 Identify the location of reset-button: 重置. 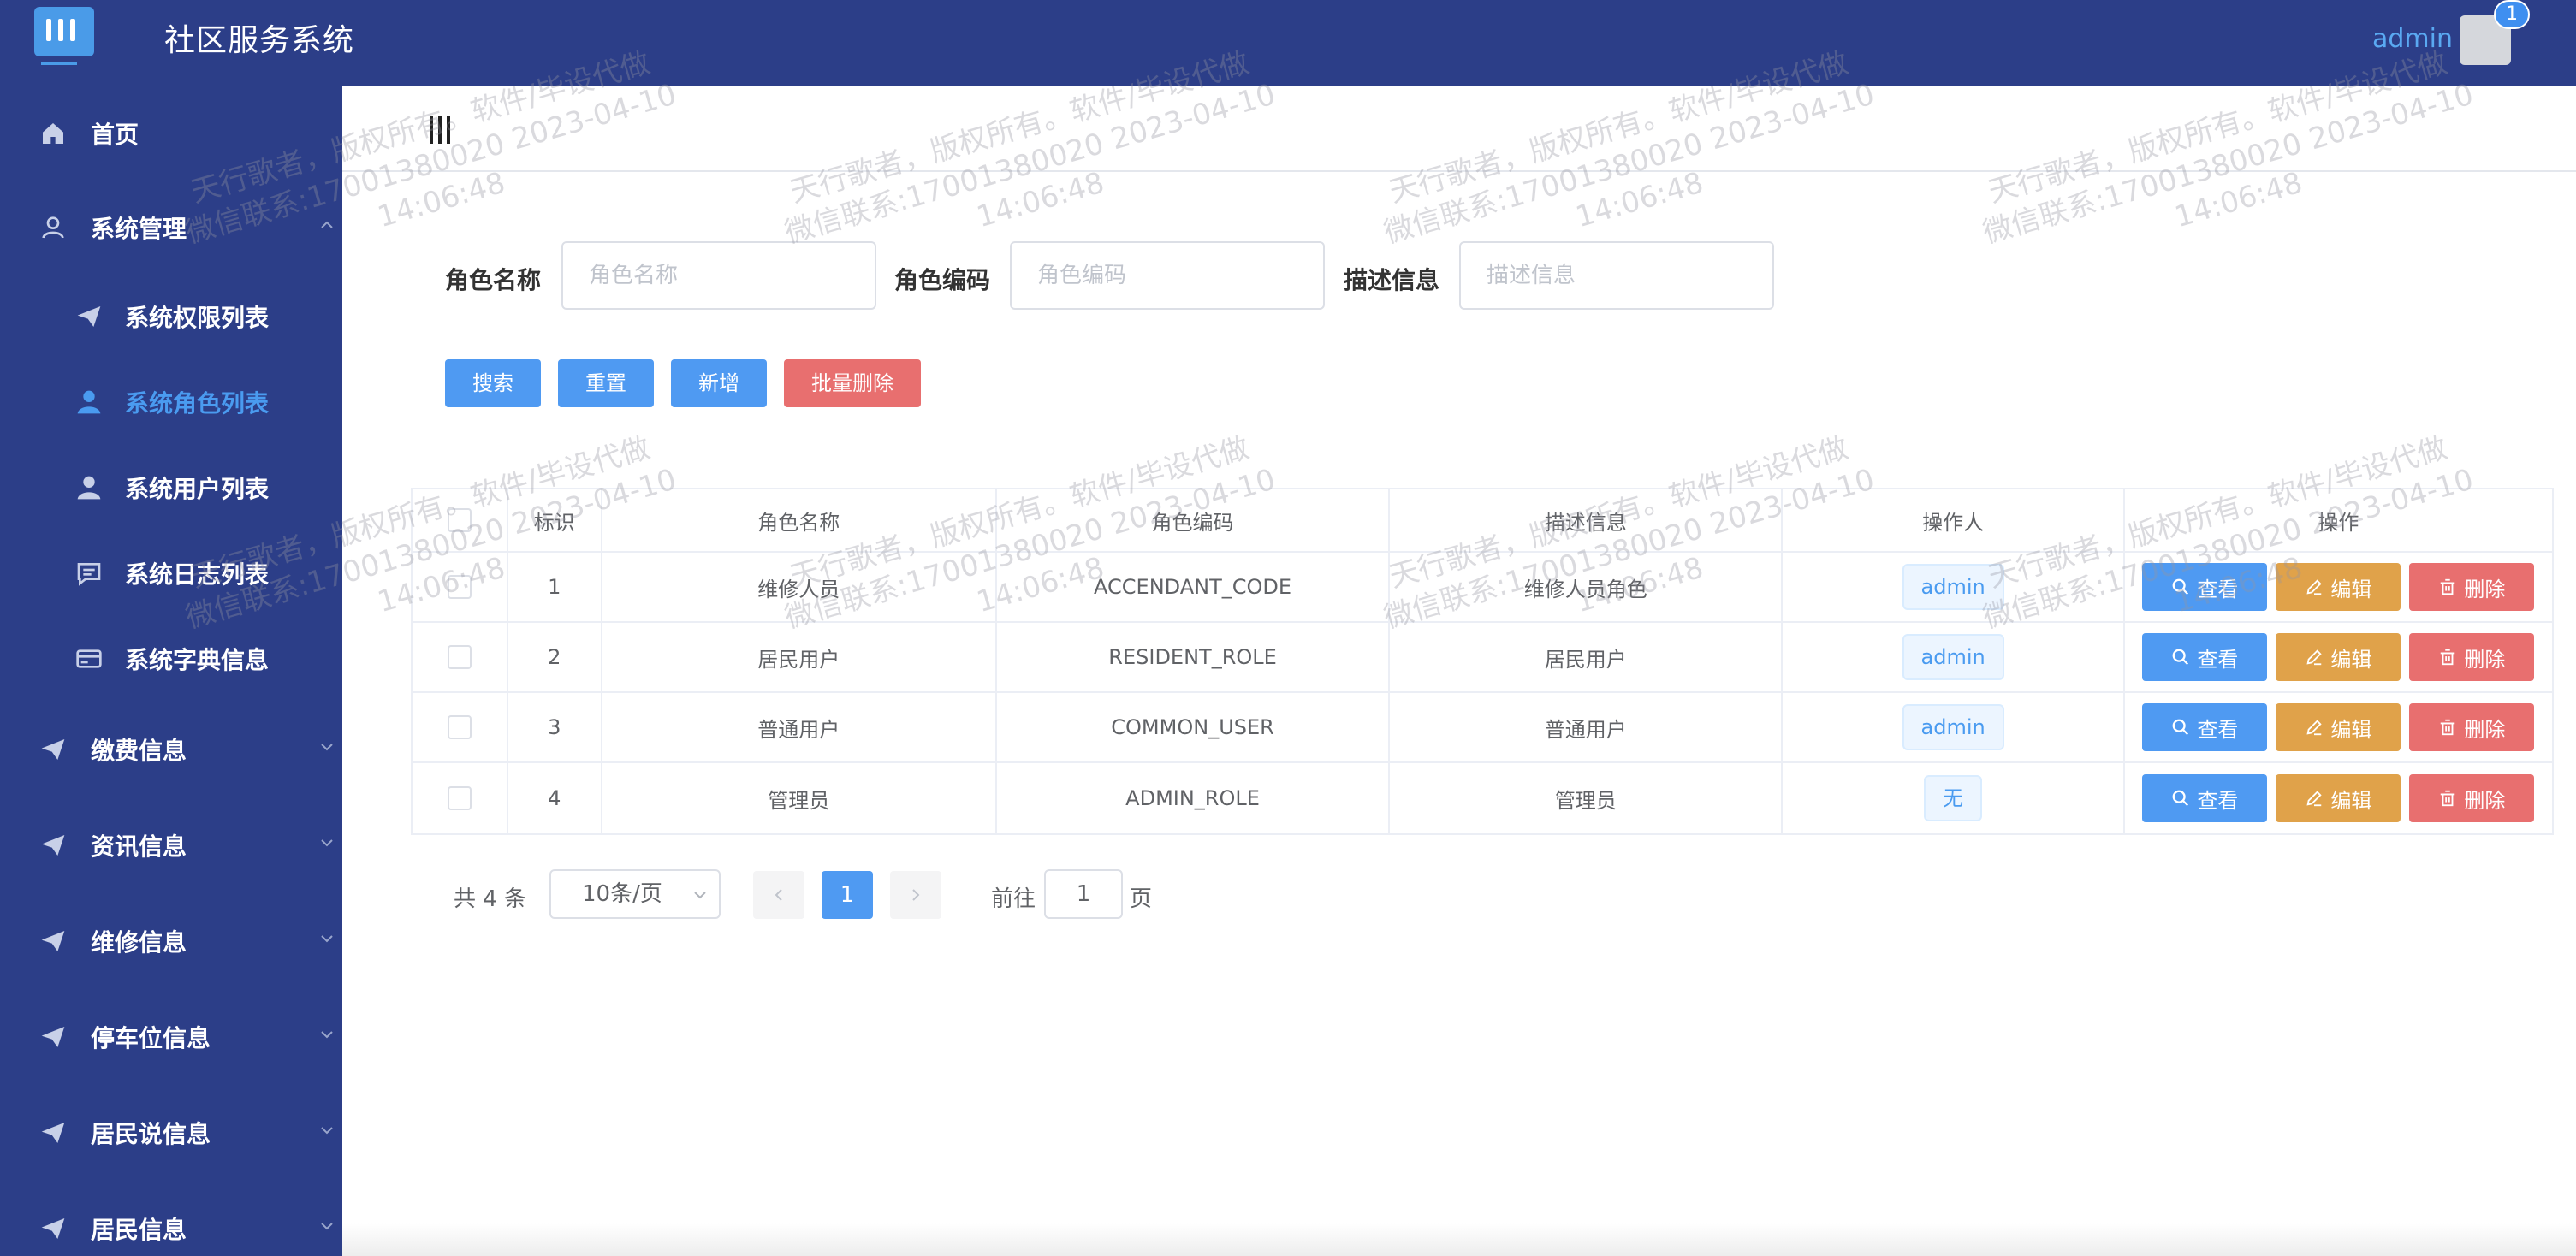
(606, 383).